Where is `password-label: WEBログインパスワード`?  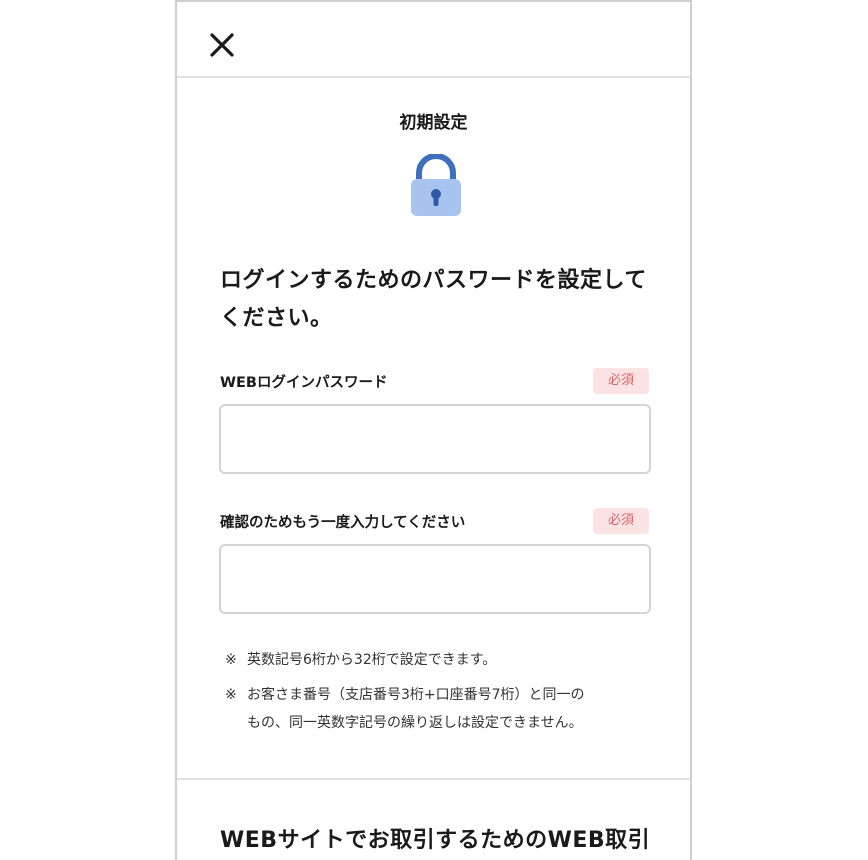
password-label: WEBログインパスワード is located at coordinates (304, 383).